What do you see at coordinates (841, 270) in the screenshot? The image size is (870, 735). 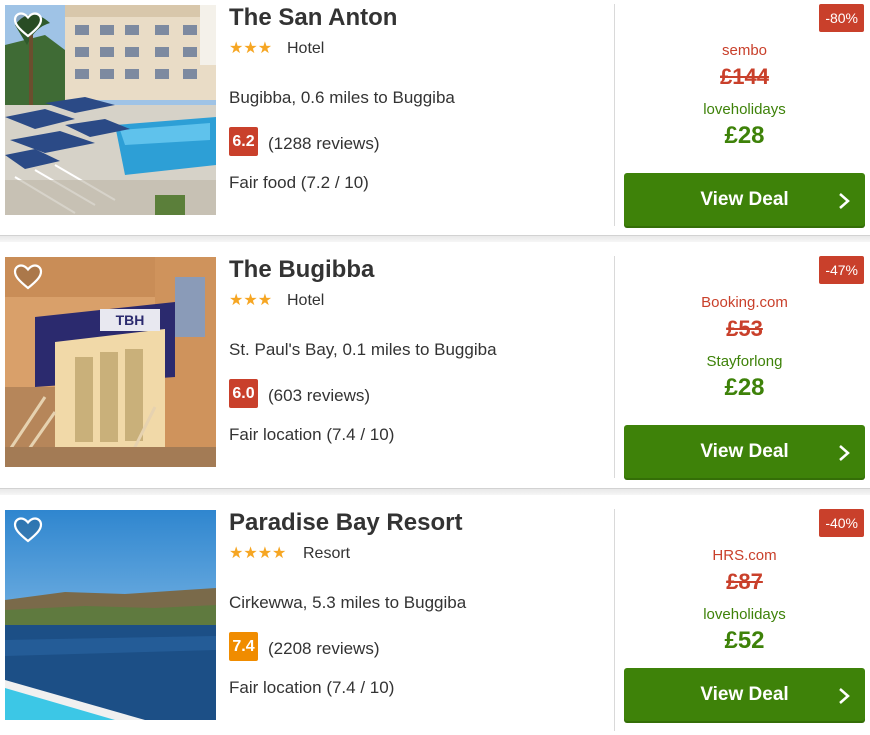 I see `discount-badge: -47%` at bounding box center [841, 270].